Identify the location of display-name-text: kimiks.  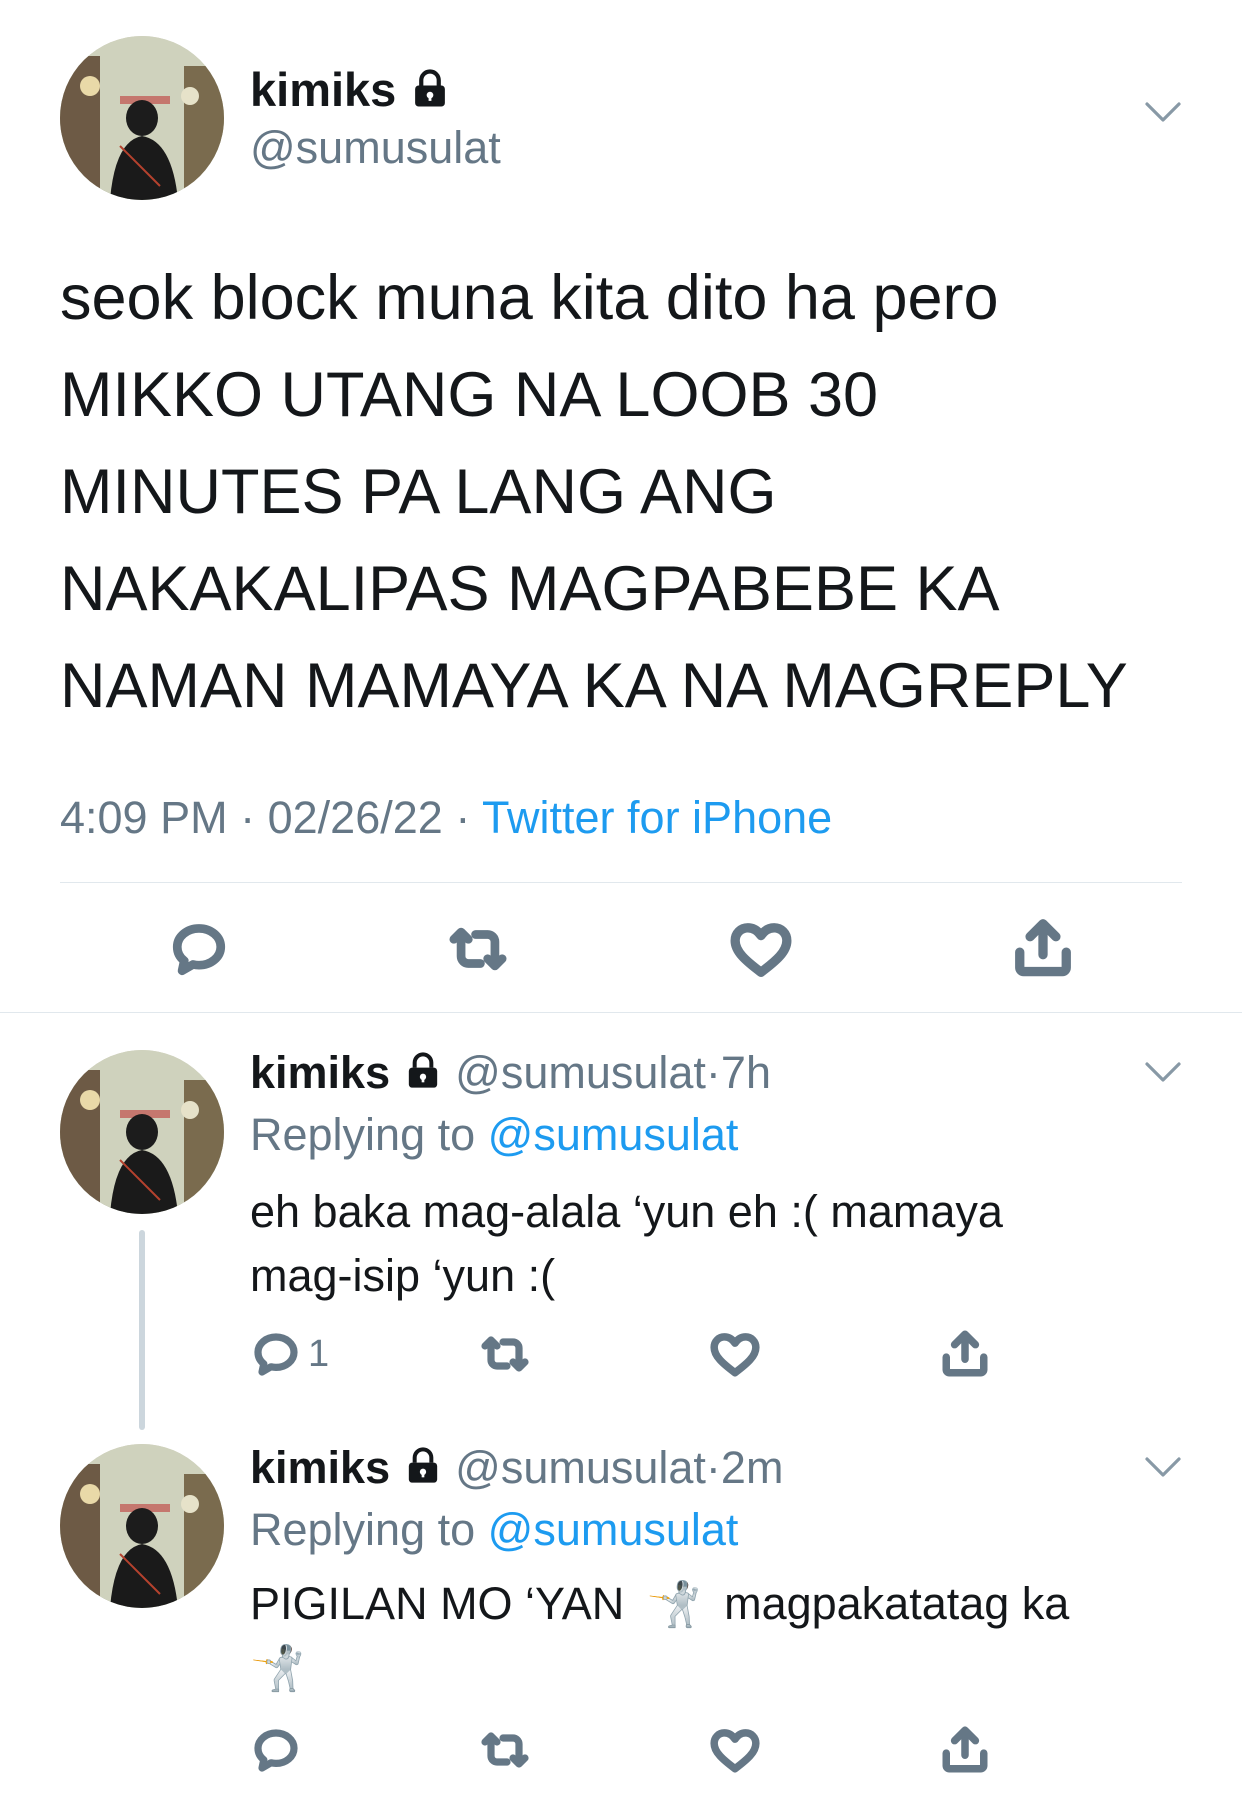
(323, 89).